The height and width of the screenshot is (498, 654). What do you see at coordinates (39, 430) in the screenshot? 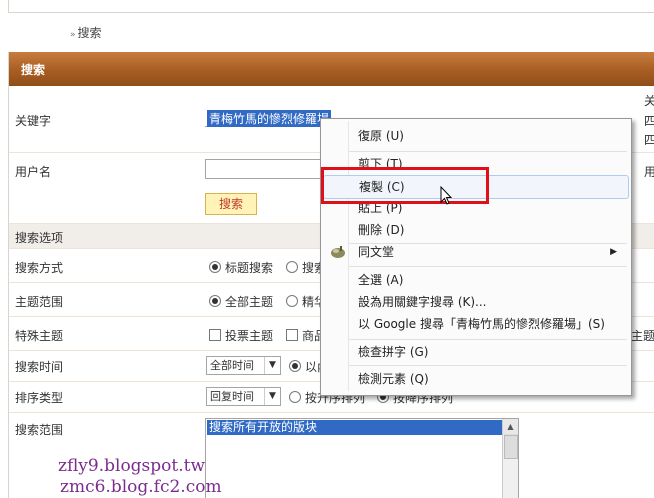
I see `search-scope-label: 搜索范围` at bounding box center [39, 430].